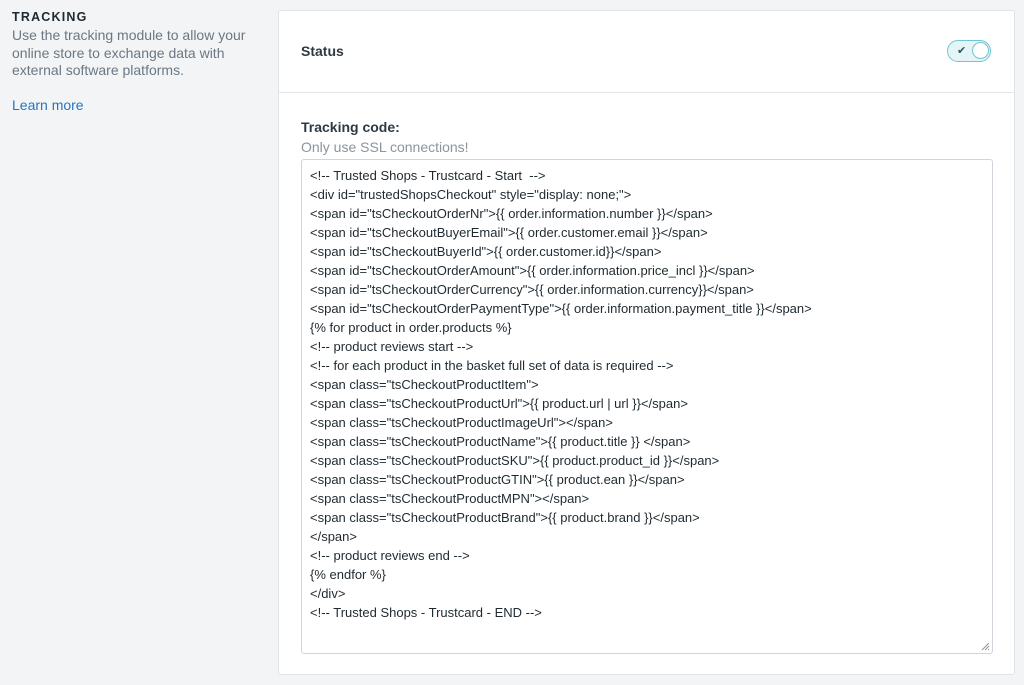  I want to click on resize-handle-icon, so click(985, 646).